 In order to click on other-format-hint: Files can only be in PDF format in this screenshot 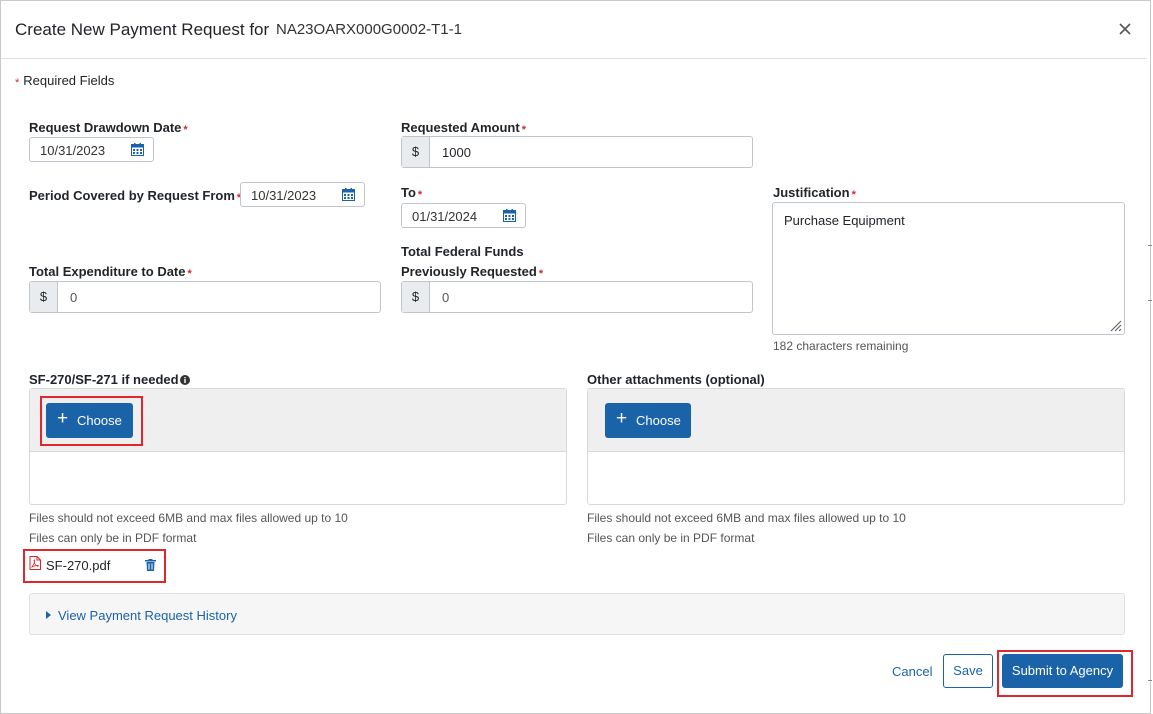, I will do `click(671, 538)`.